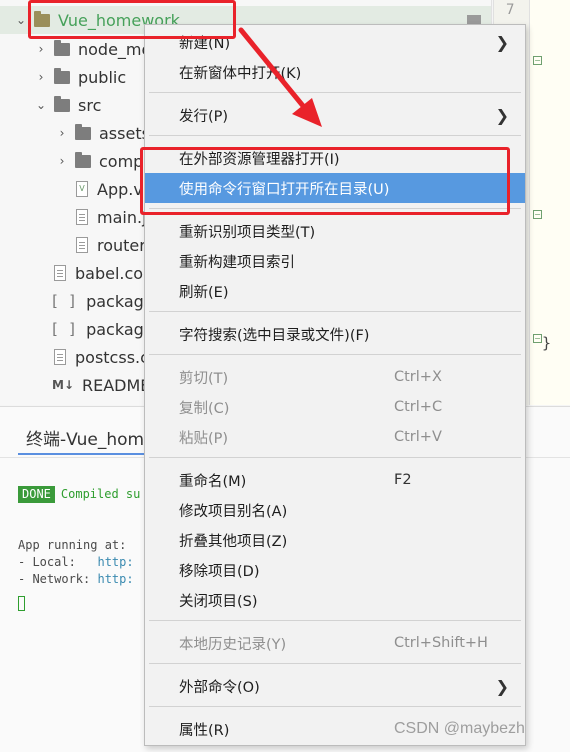  Describe the element at coordinates (240, 73) in the screenshot. I see `menu-item-label: 在新窗体中打开(K)` at that location.